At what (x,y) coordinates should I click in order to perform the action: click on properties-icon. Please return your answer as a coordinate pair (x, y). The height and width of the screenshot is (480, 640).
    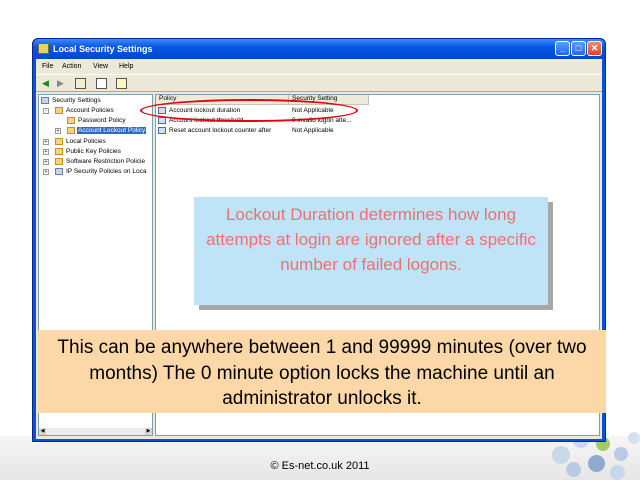
    Looking at the image, I should click on (101, 83).